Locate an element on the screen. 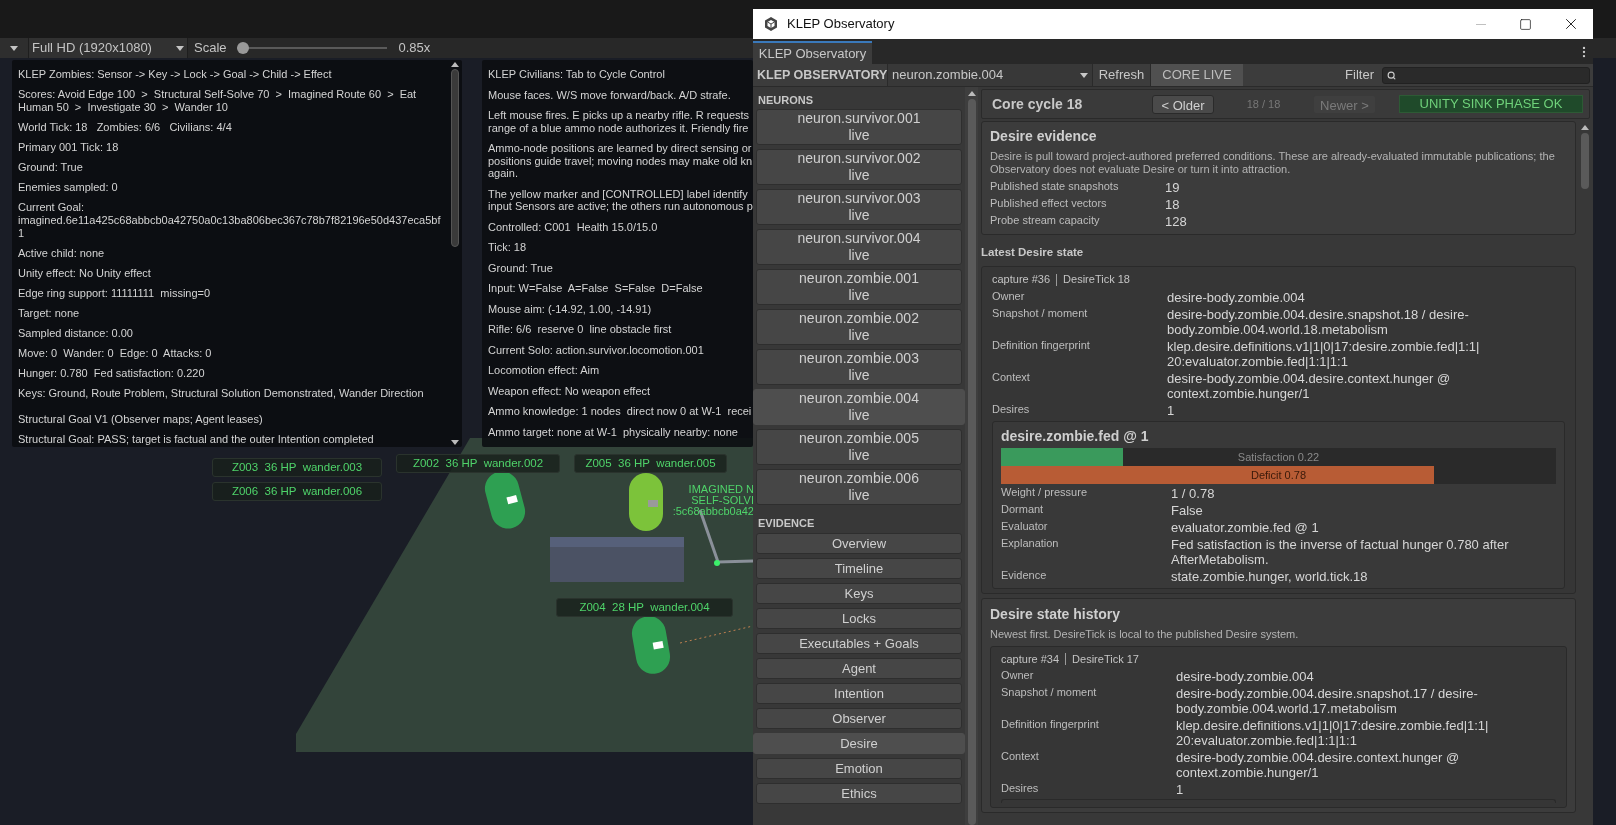 The image size is (1616, 825). evidence-item: Executables + Goals is located at coordinates (859, 643).